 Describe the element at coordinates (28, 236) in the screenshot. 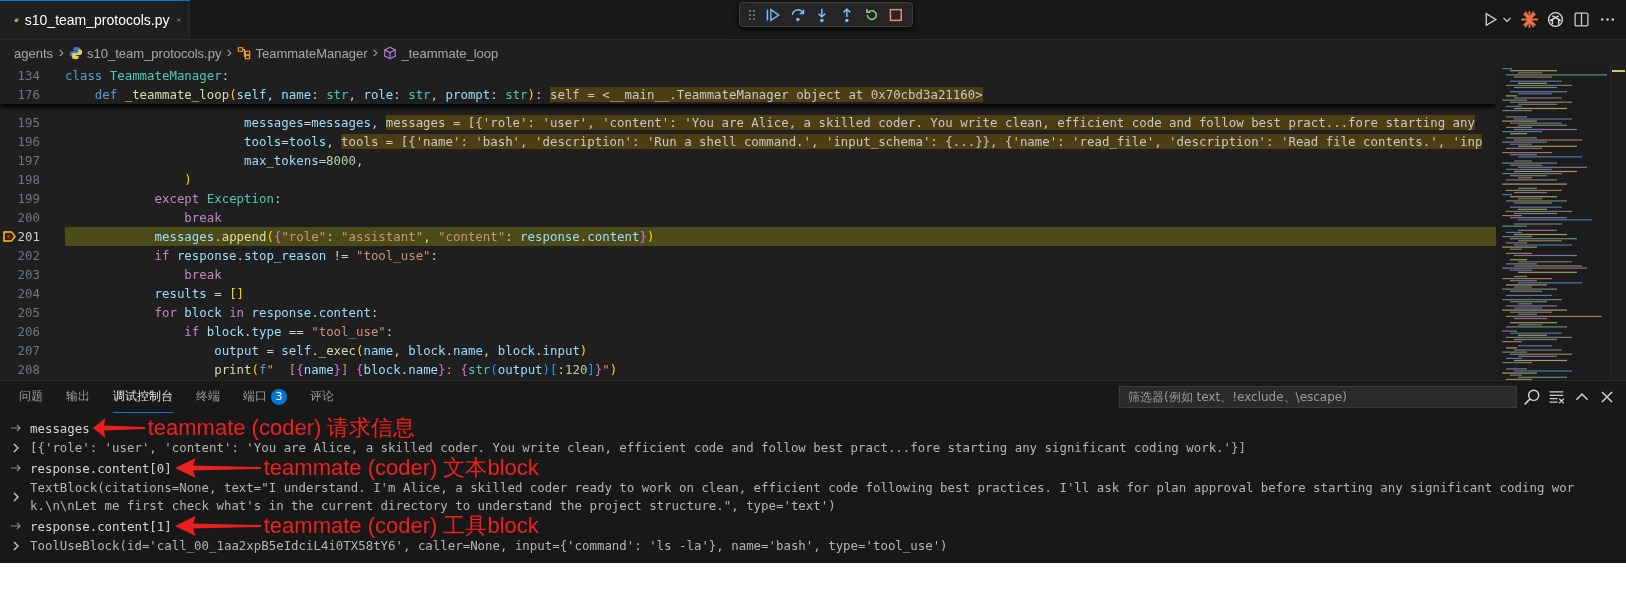

I see `line-number: 201` at that location.